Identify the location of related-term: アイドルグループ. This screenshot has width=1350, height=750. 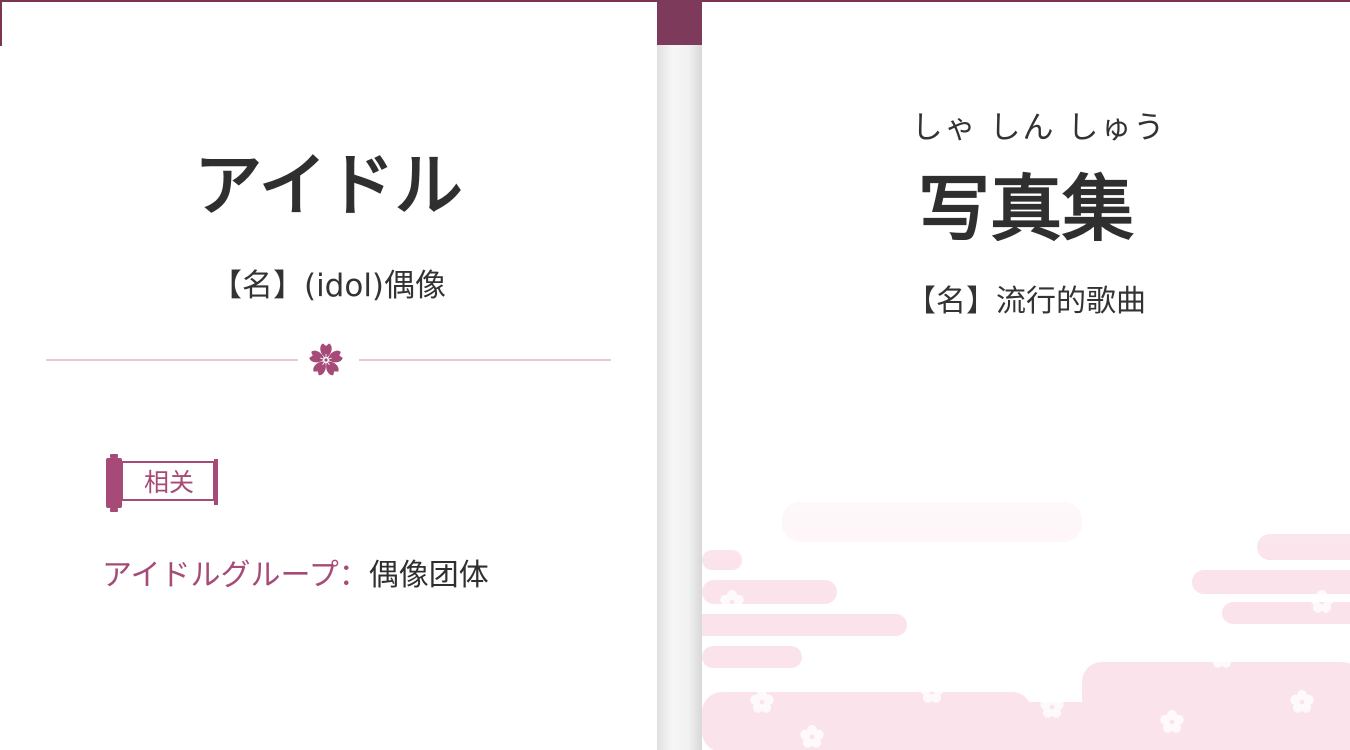
(220, 575).